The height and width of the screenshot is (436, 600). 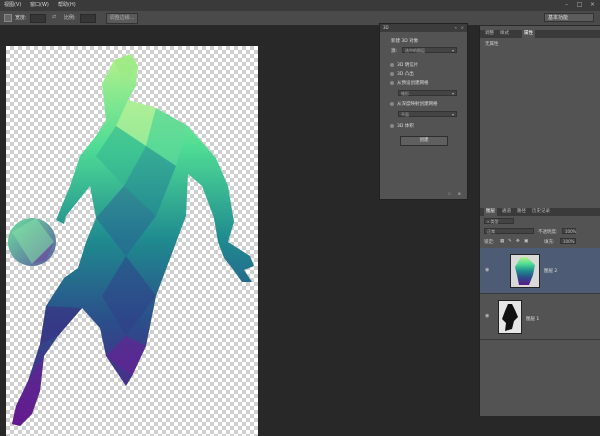 What do you see at coordinates (462, 28) in the screenshot?
I see `panel-close-icon: ×` at bounding box center [462, 28].